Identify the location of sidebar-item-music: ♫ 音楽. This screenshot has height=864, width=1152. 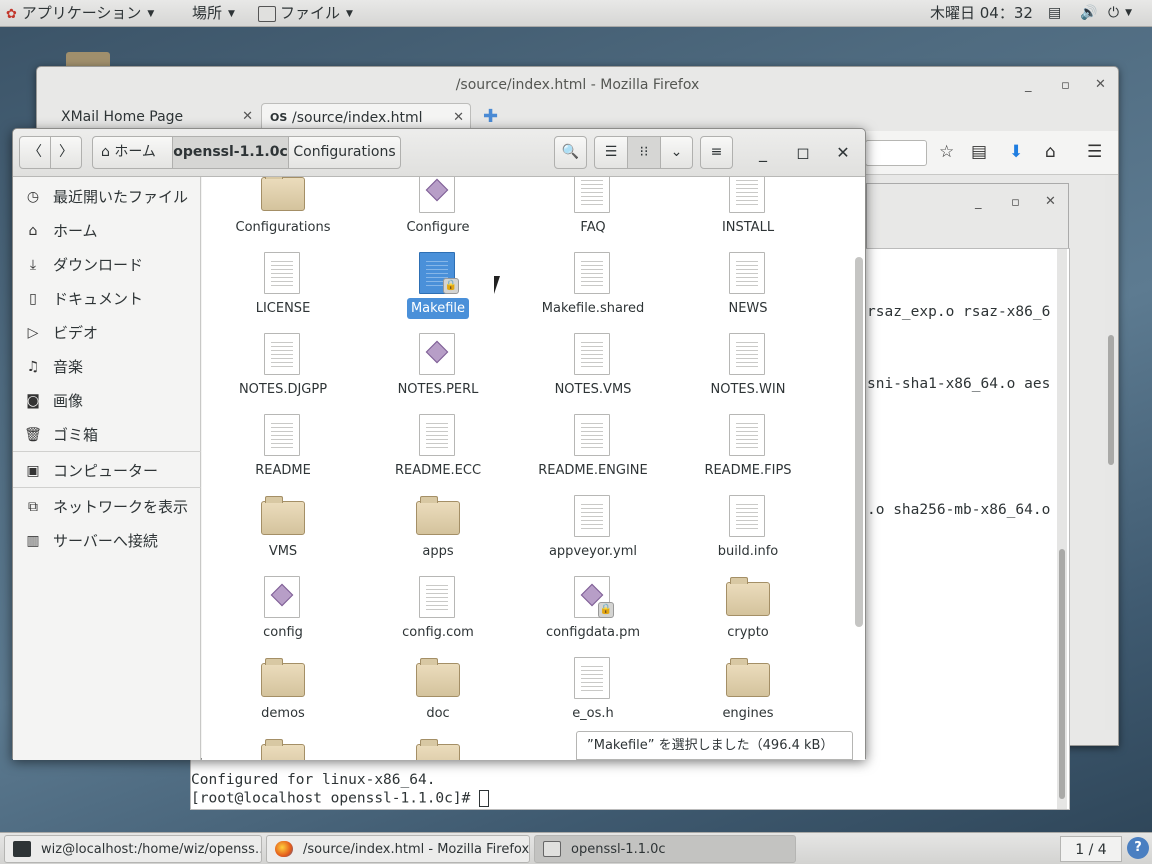
(107, 367).